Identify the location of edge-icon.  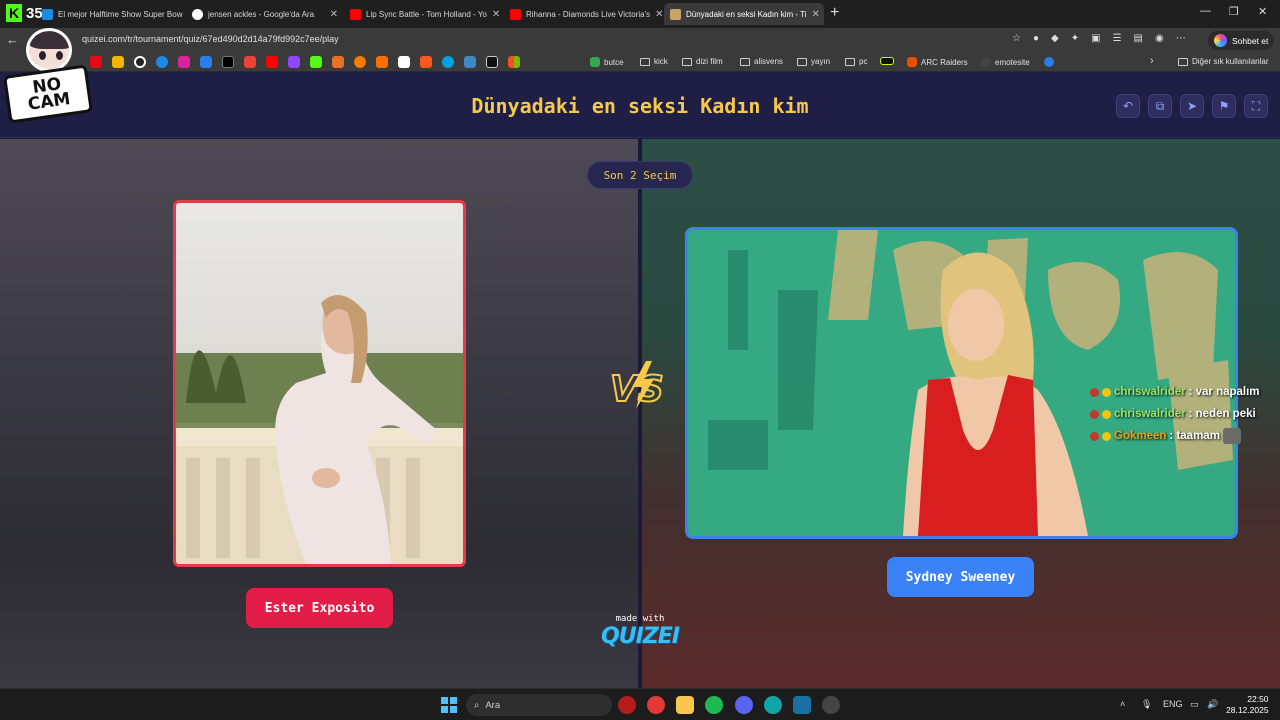
(773, 705).